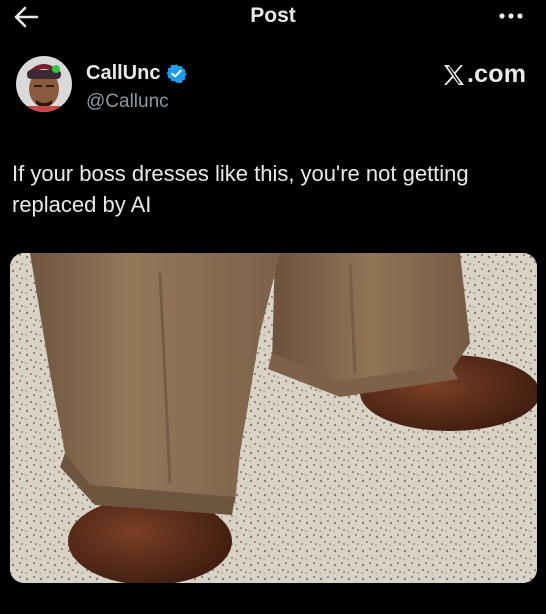 The height and width of the screenshot is (614, 546). I want to click on author-handle: @Callunc, so click(127, 102).